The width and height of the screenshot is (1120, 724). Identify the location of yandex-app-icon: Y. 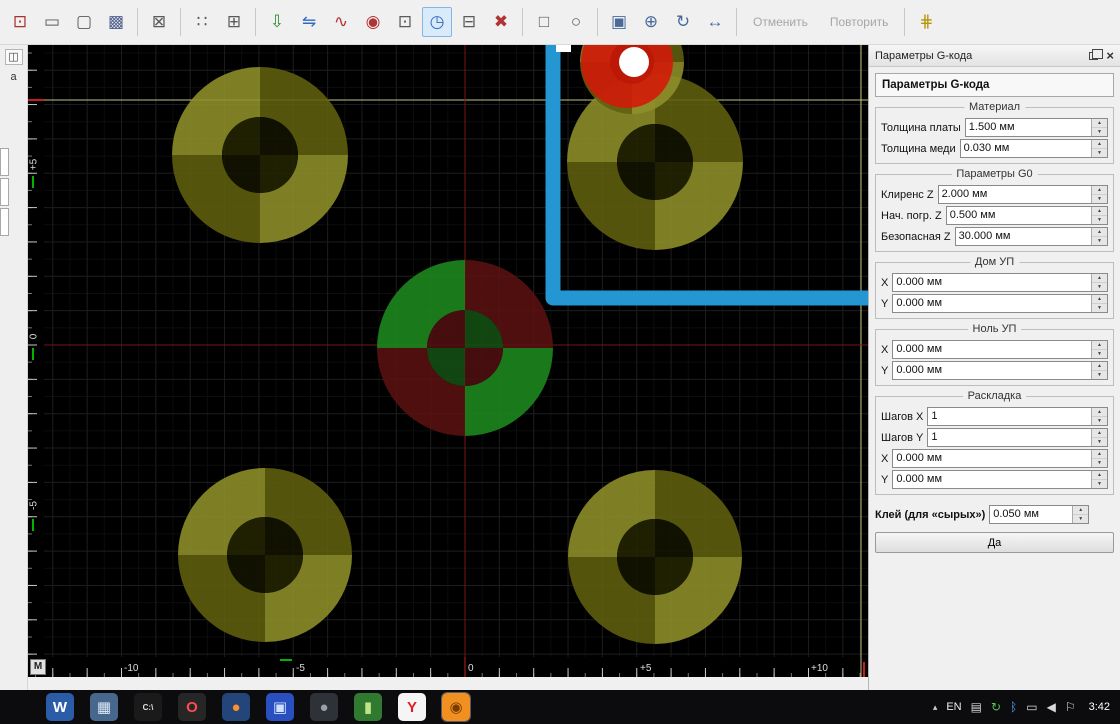
(412, 707).